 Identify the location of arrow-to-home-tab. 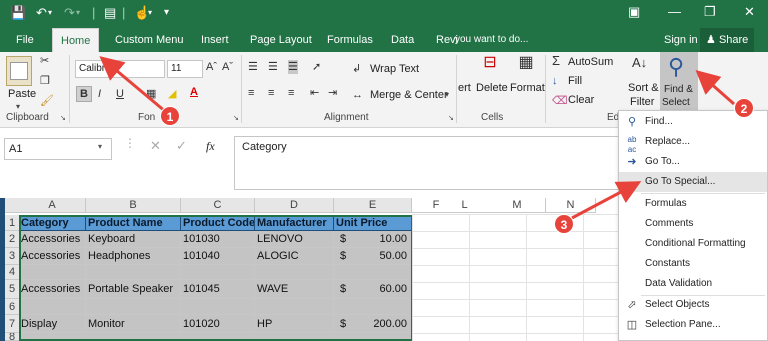
(133, 85).